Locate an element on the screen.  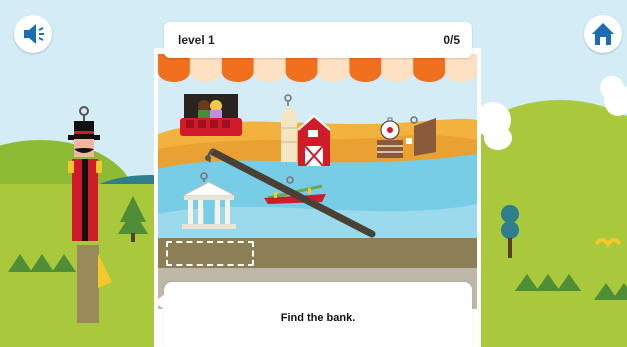
speaker-icon is located at coordinates (34, 34).